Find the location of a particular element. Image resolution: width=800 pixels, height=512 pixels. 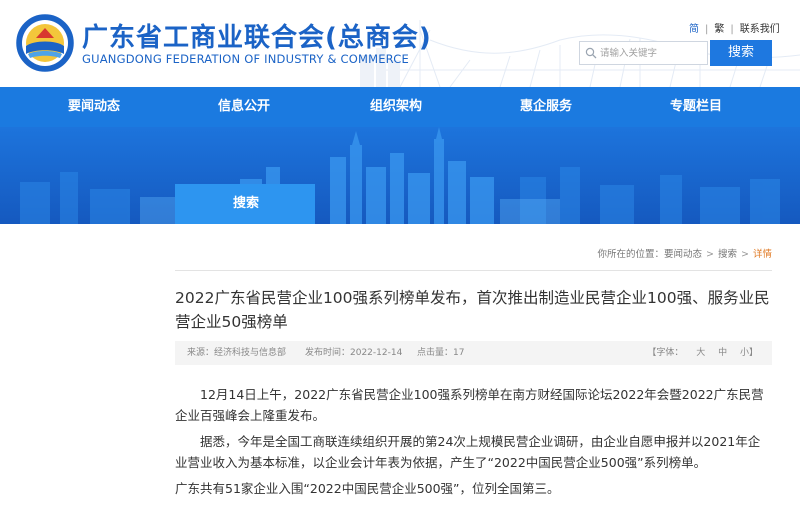

nav-item-special-topics: 专题栏目 is located at coordinates (696, 107).